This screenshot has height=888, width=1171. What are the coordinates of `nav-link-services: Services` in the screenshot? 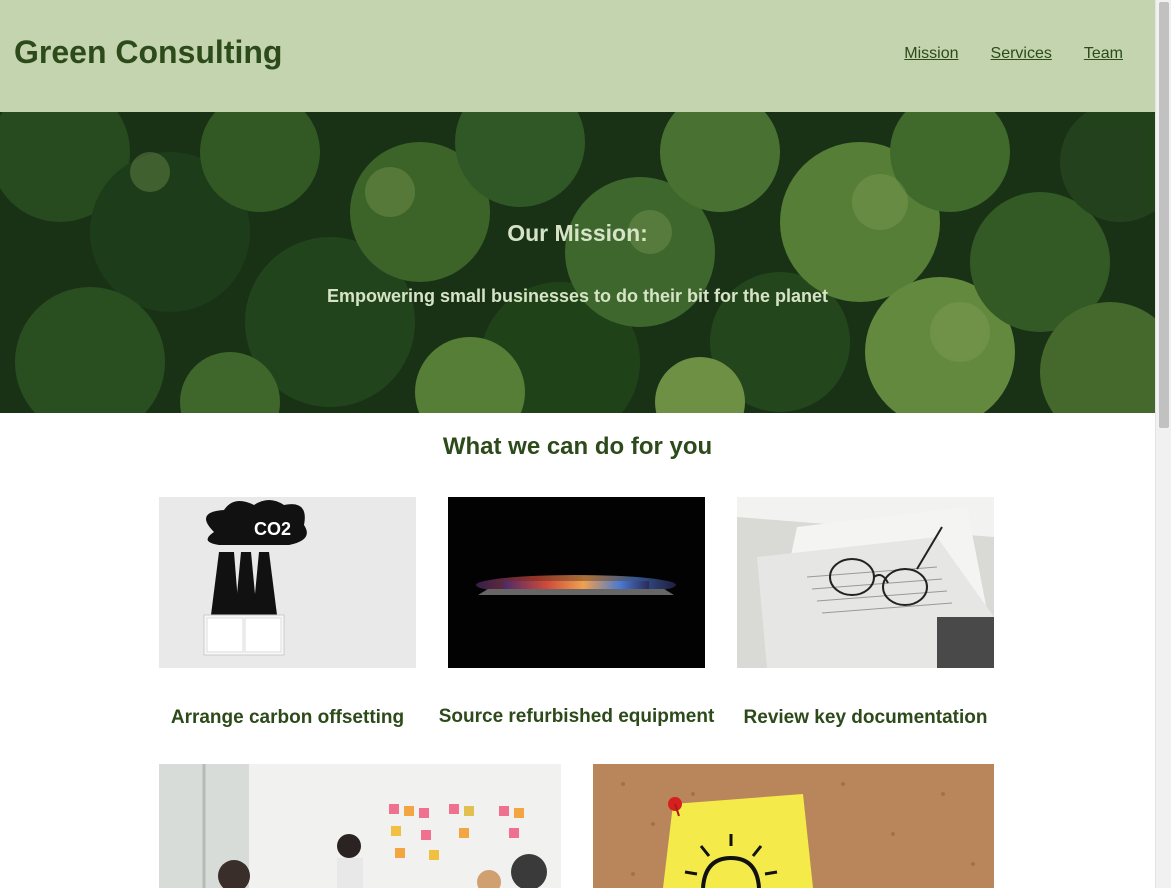 It's located at (1021, 54).